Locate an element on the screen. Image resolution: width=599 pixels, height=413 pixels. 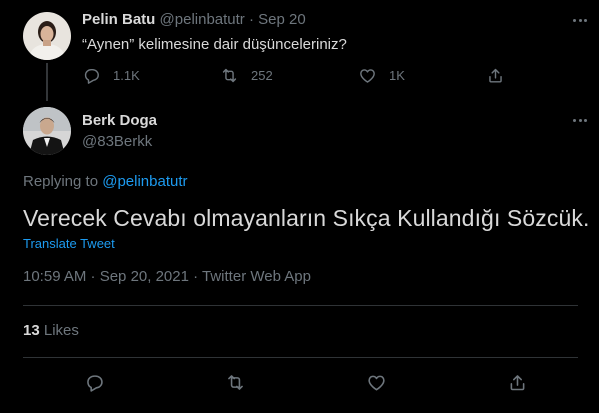
thread-connector-line is located at coordinates (47, 82).